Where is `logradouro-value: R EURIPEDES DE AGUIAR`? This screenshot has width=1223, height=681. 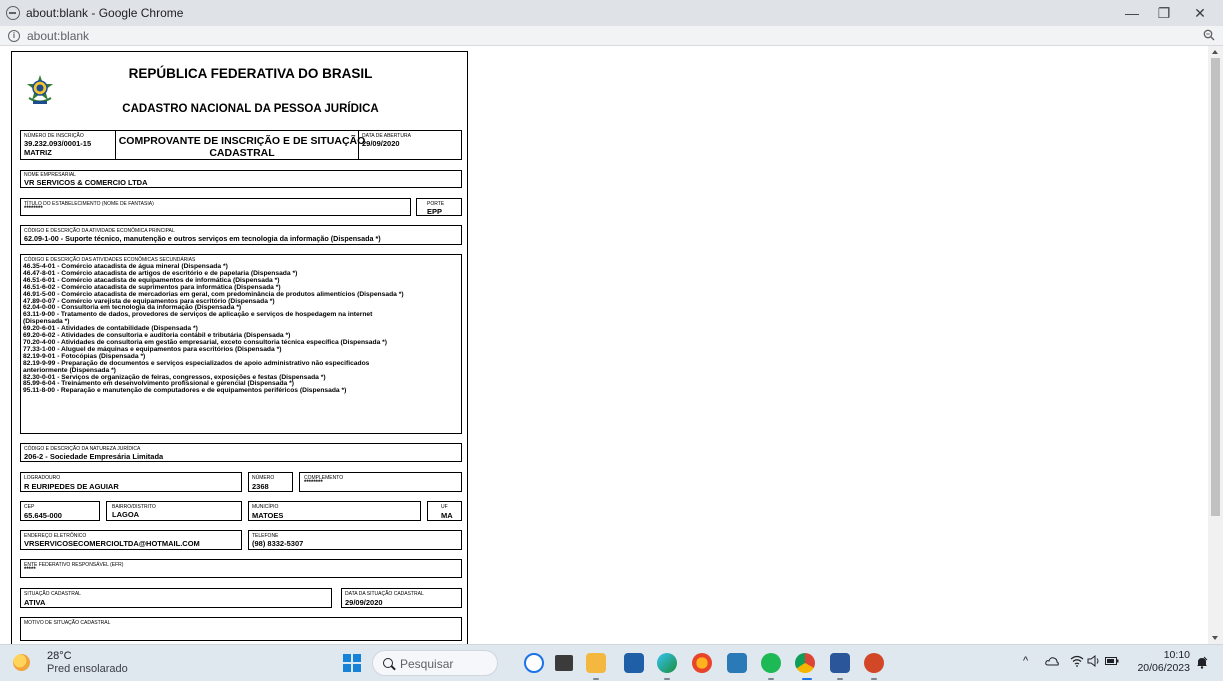 logradouro-value: R EURIPEDES DE AGUIAR is located at coordinates (71, 486).